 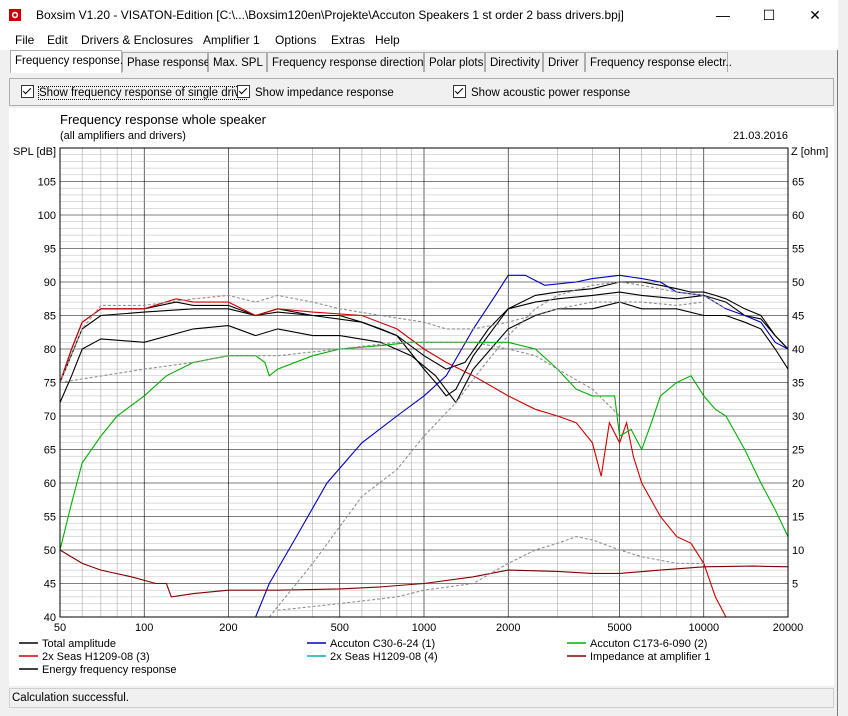 What do you see at coordinates (798, 216) in the screenshot?
I see `y2-tick-label: 60` at bounding box center [798, 216].